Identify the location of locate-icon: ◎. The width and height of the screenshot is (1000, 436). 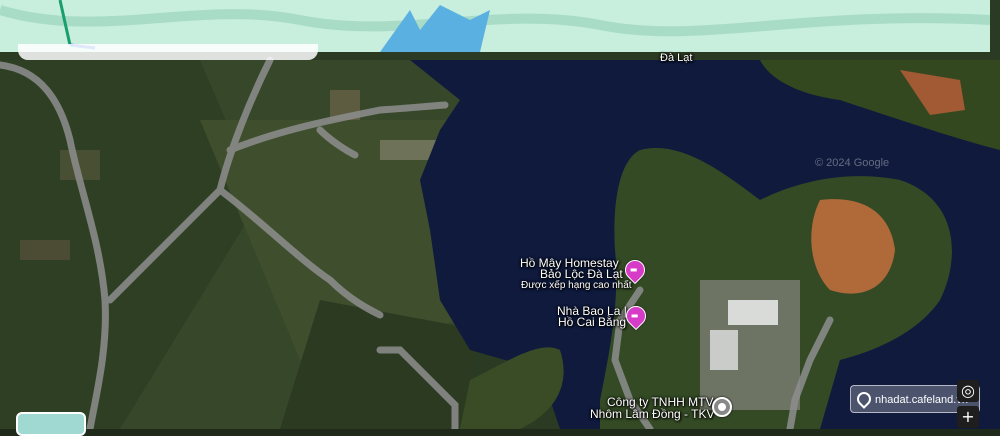
(968, 390).